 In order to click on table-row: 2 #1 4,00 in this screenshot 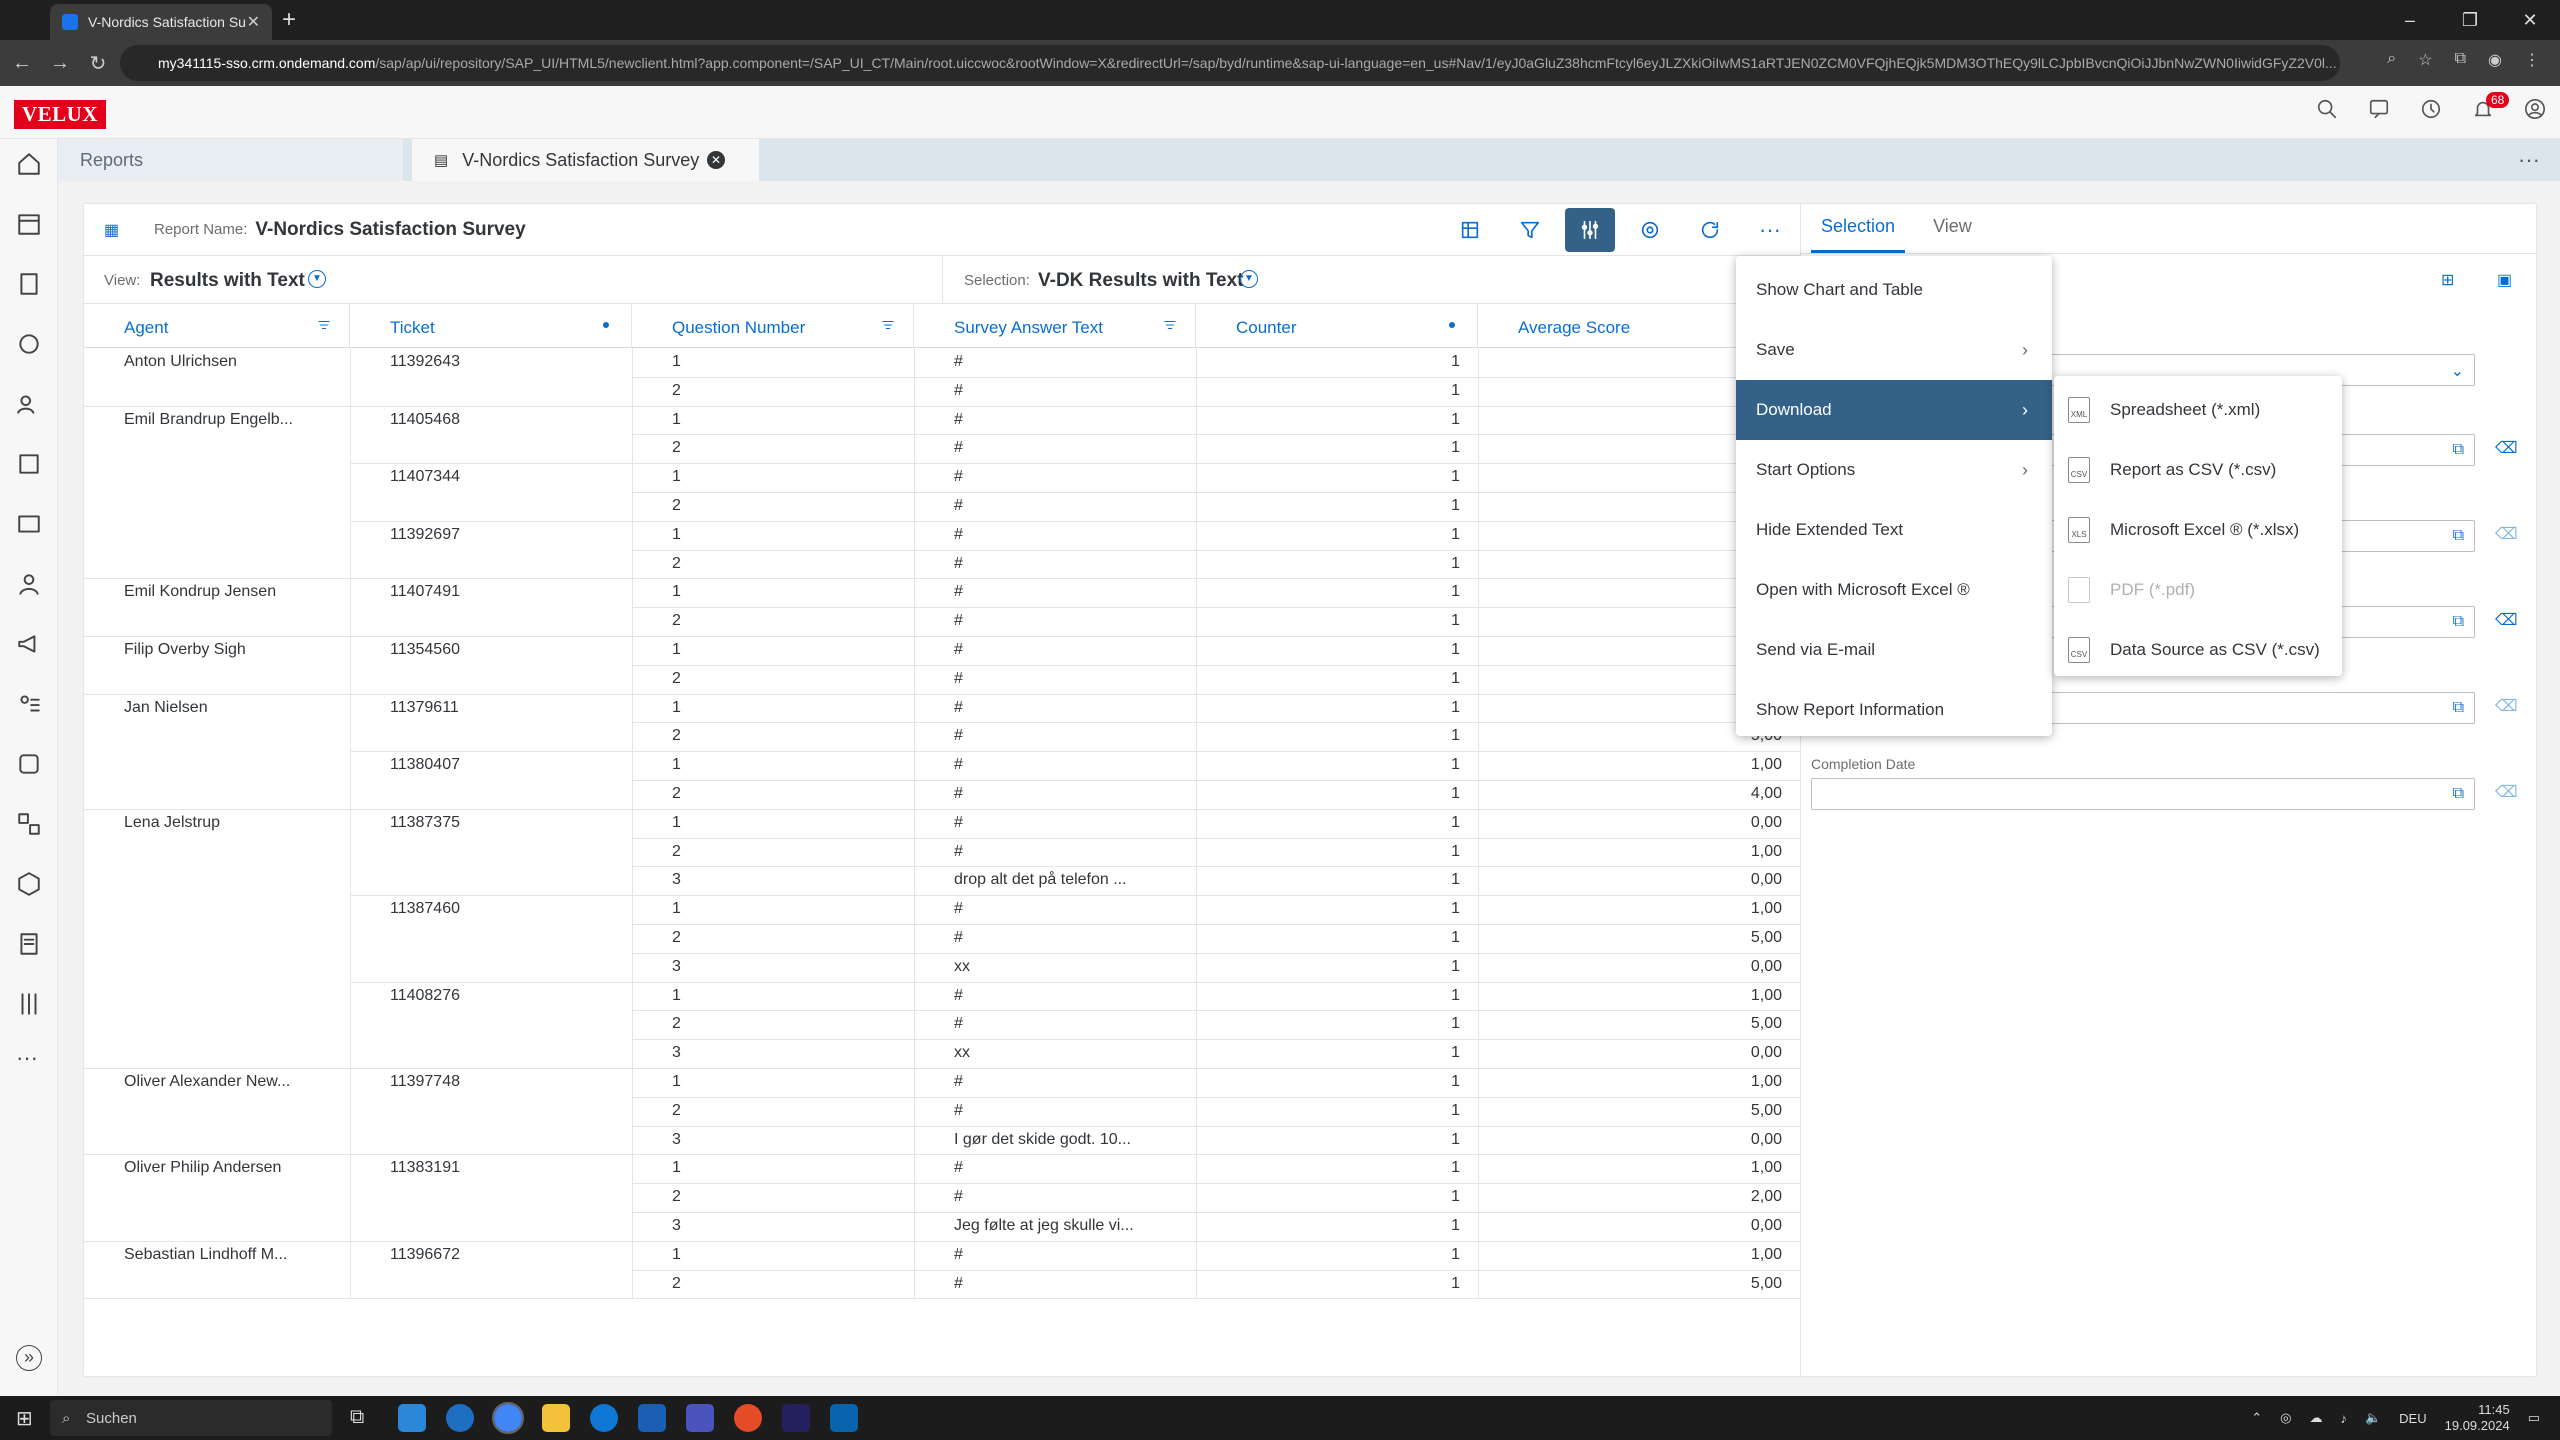, I will do `click(942, 794)`.